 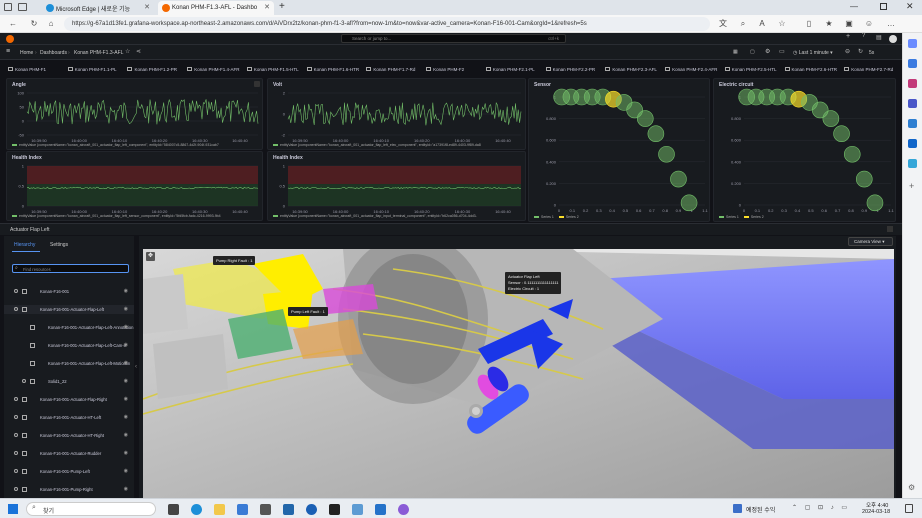 I want to click on tools-icon, so click(x=912, y=103).